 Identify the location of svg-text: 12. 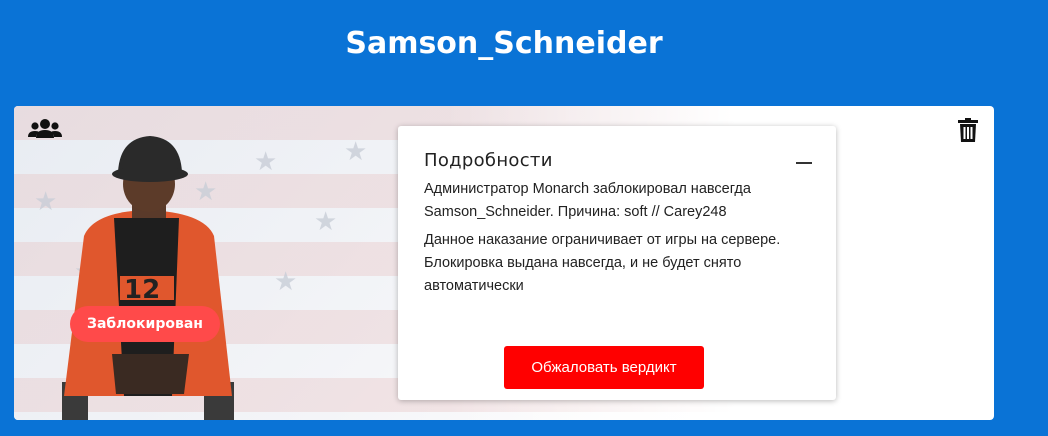
(142, 290).